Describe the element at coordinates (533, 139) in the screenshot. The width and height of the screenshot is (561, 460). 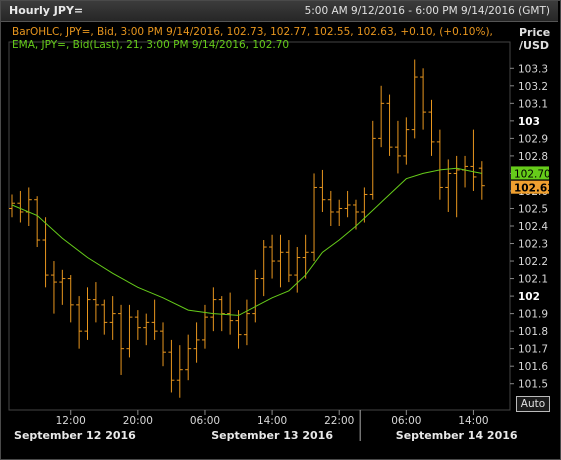
I see `y-tick-label: 102.9` at that location.